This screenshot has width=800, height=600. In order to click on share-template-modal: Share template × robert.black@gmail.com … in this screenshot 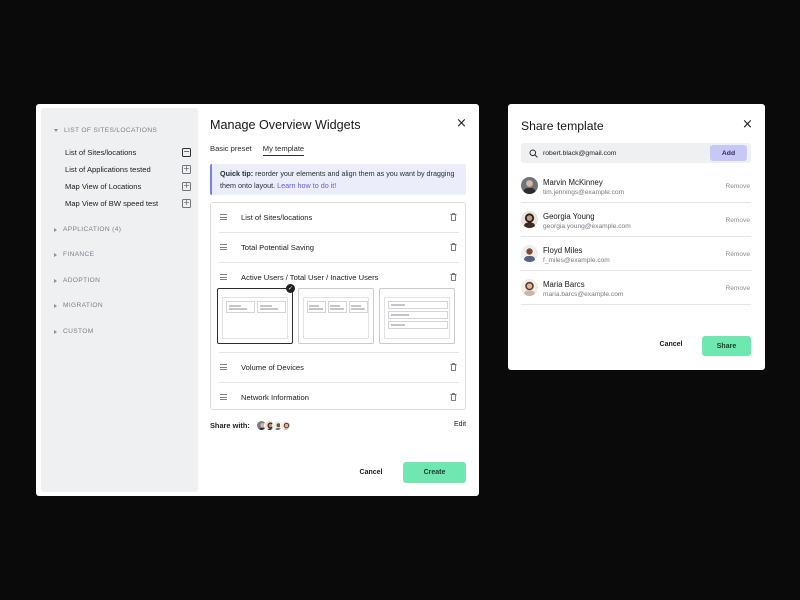, I will do `click(636, 237)`.